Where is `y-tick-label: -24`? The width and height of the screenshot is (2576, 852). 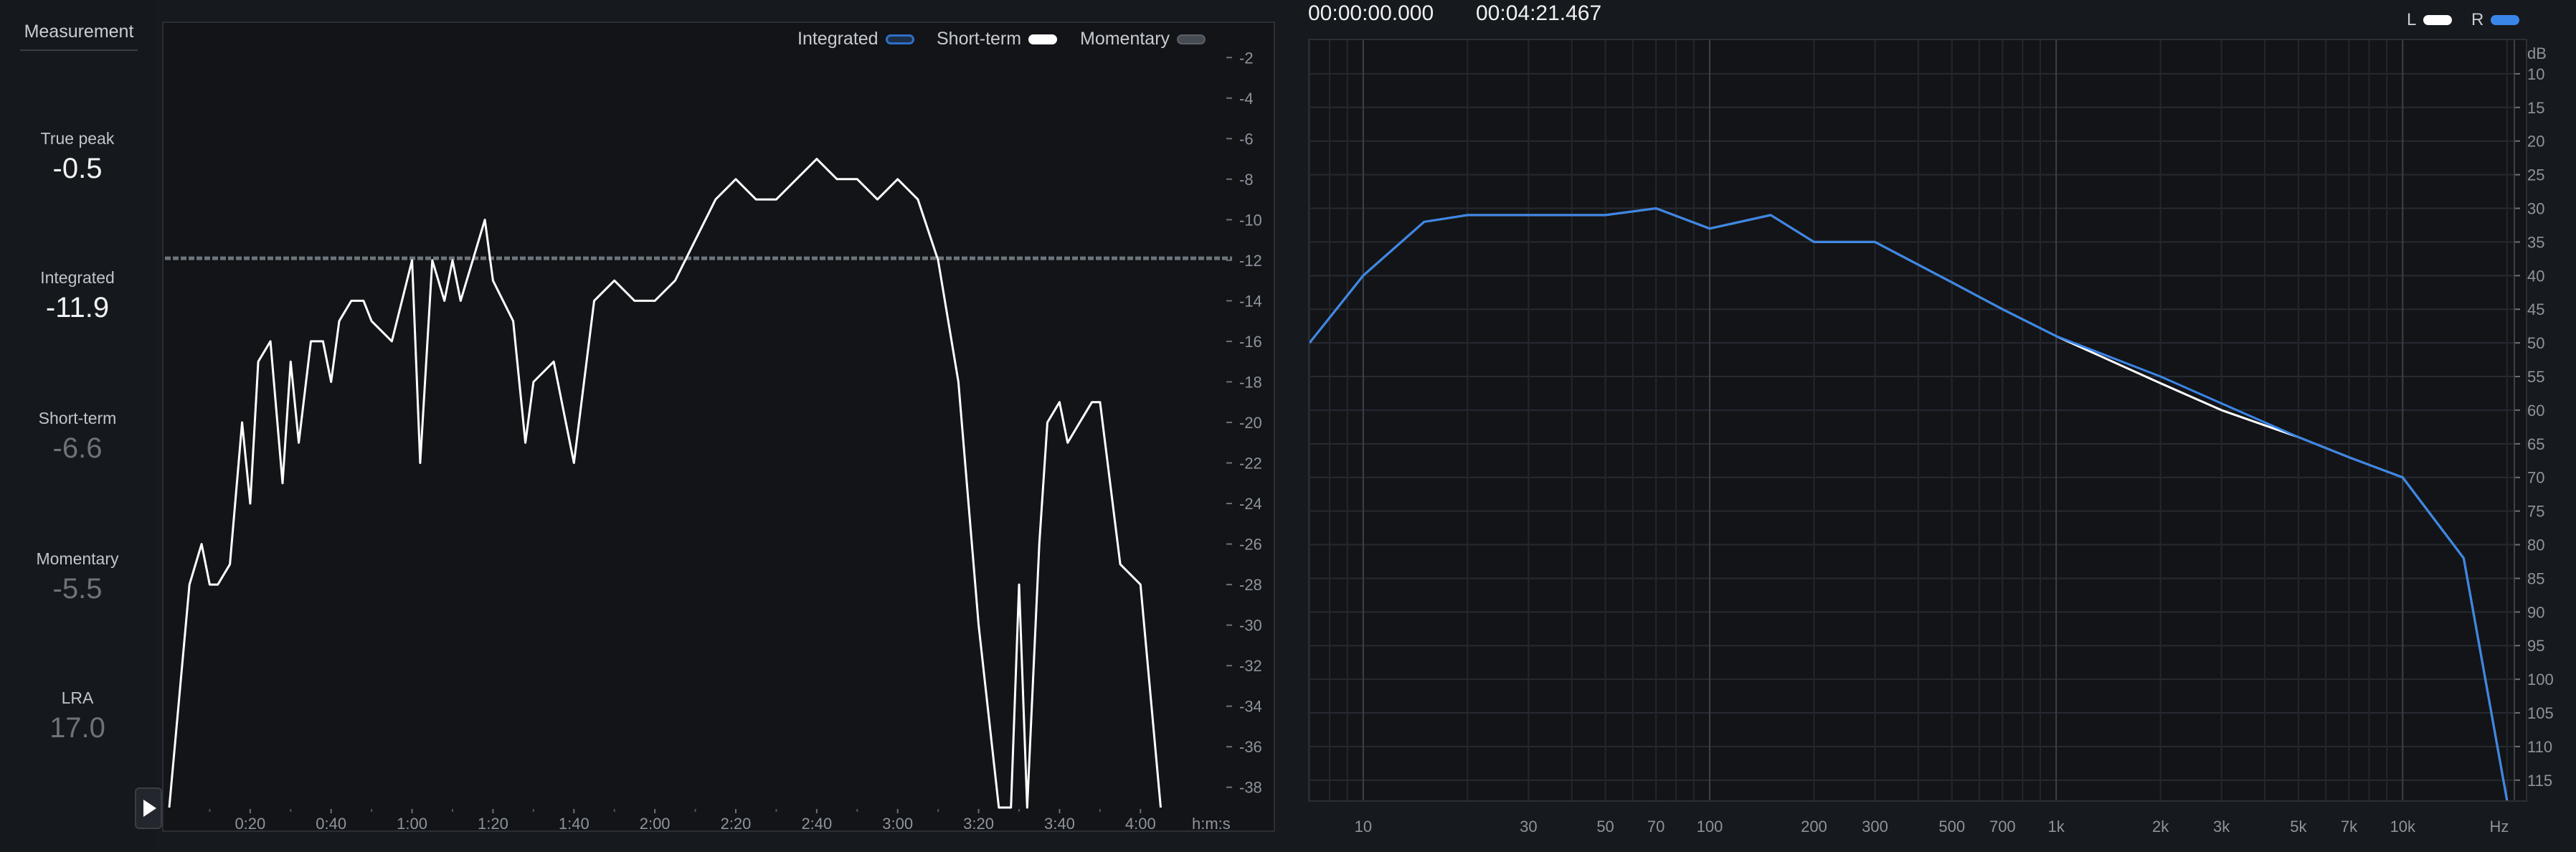 y-tick-label: -24 is located at coordinates (1250, 504).